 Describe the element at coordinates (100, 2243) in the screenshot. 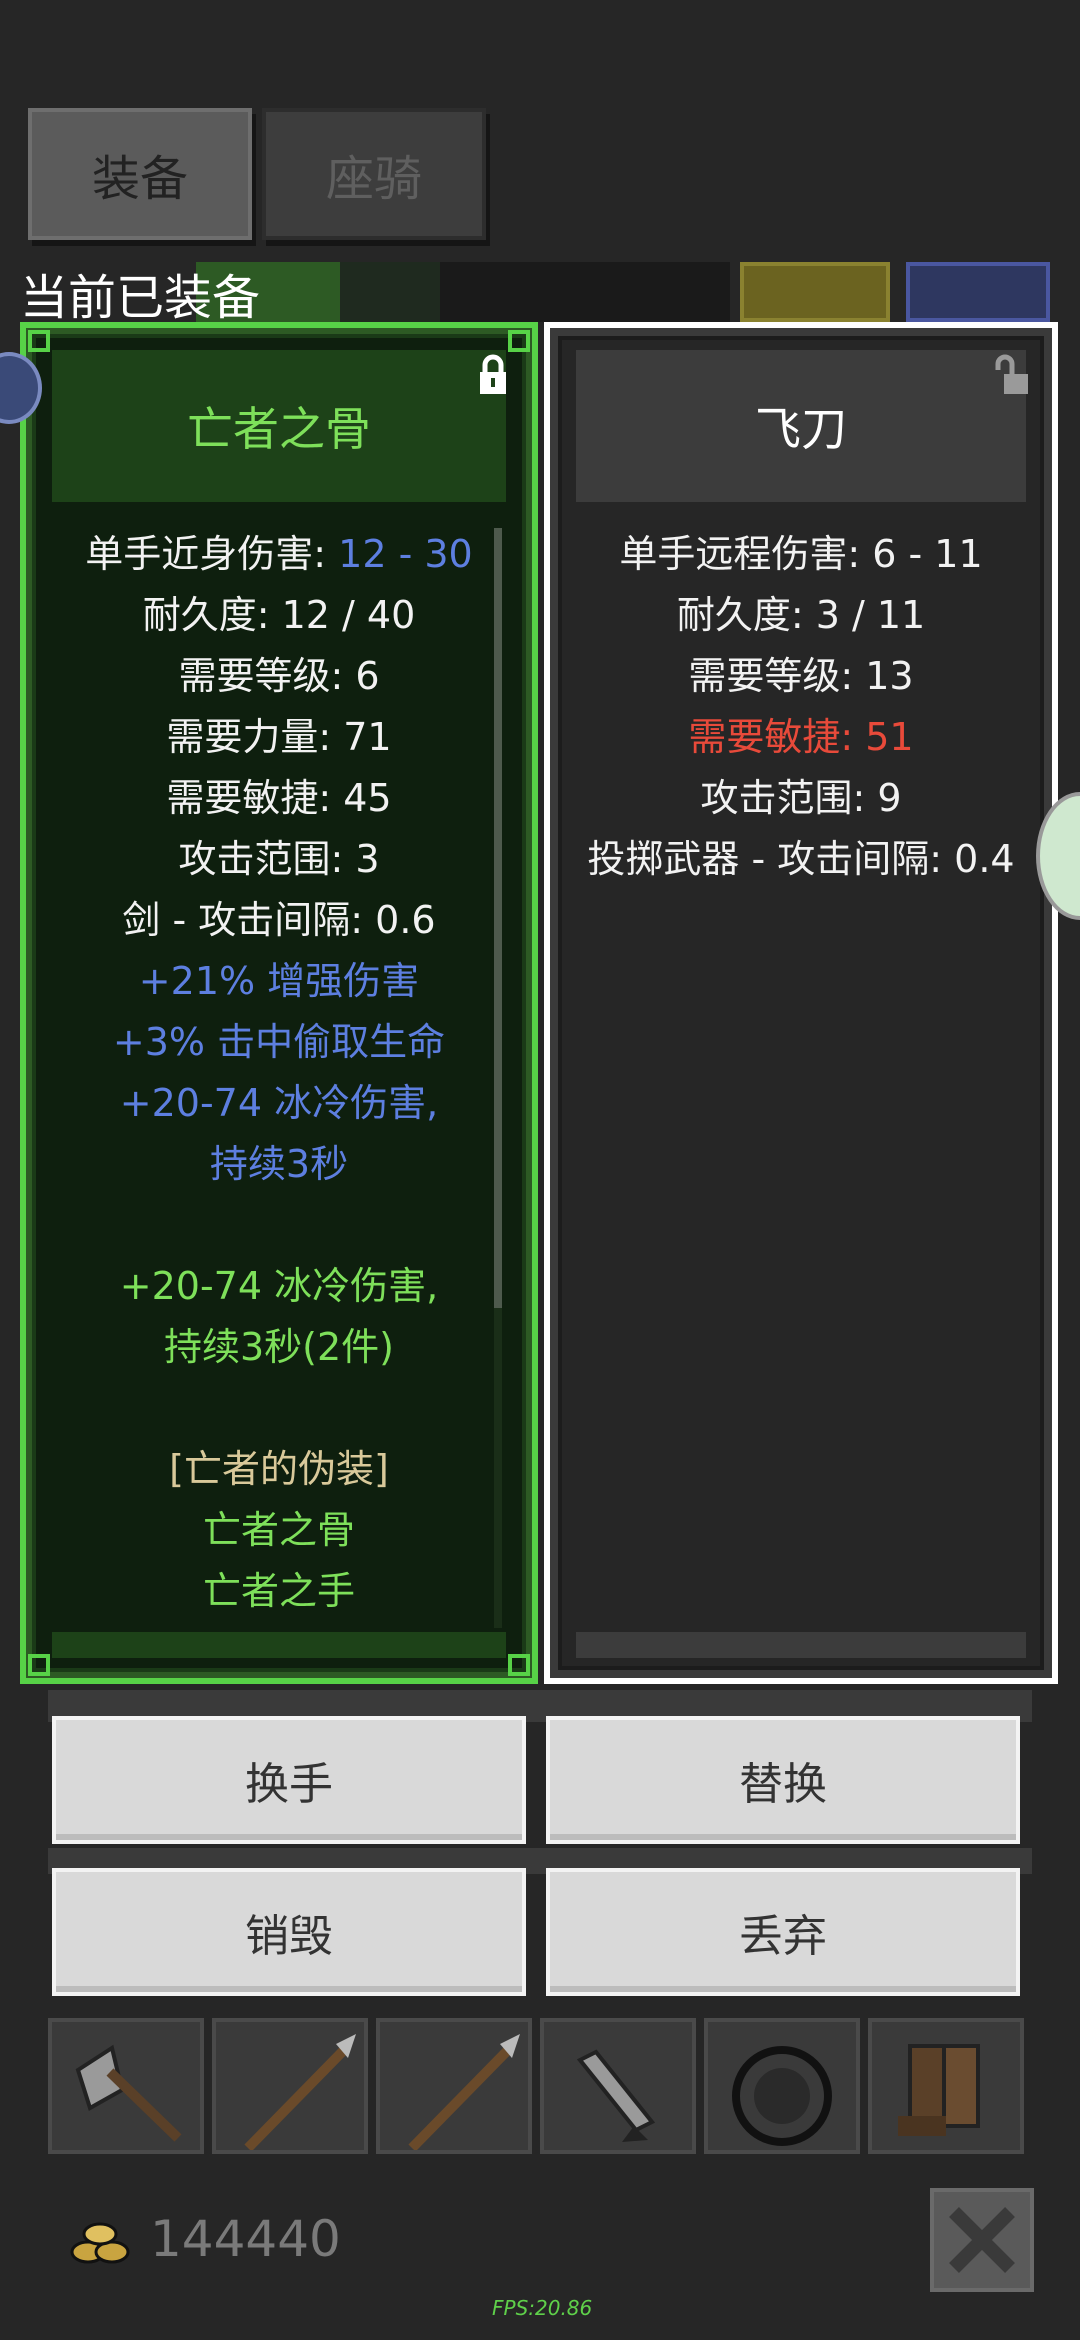

I see `gold-coins-icon` at that location.